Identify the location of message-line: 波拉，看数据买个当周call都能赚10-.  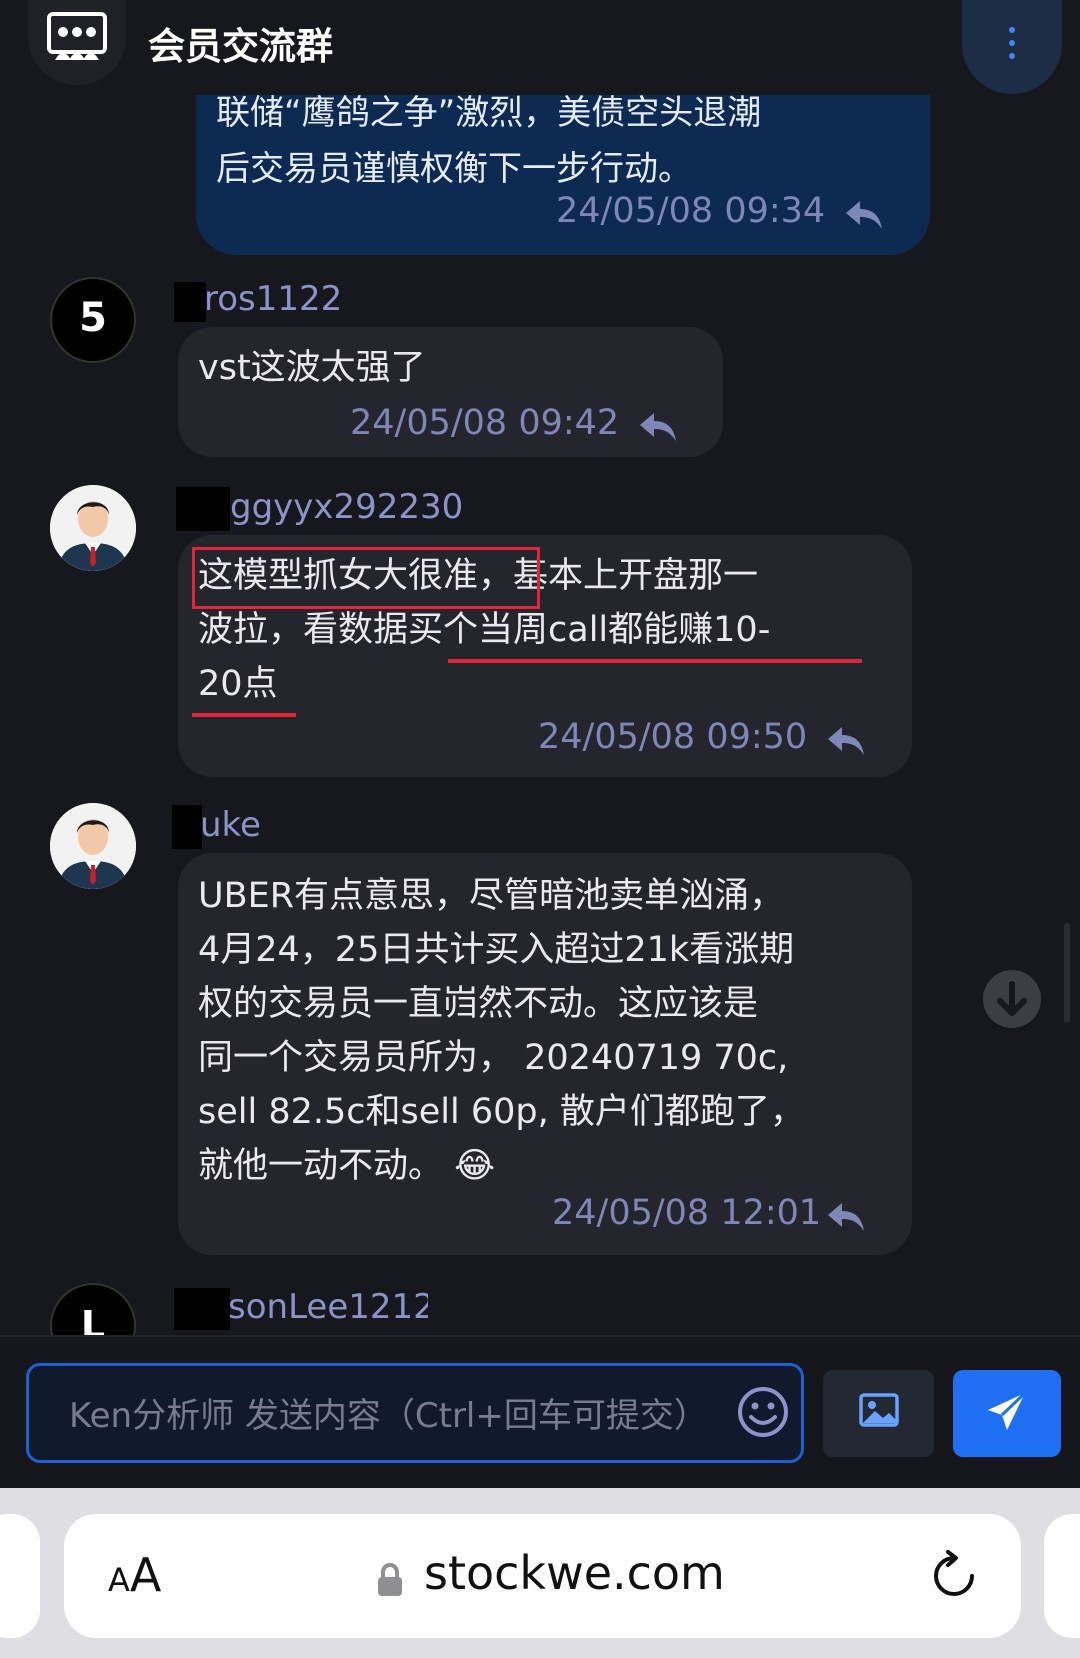
(548, 630).